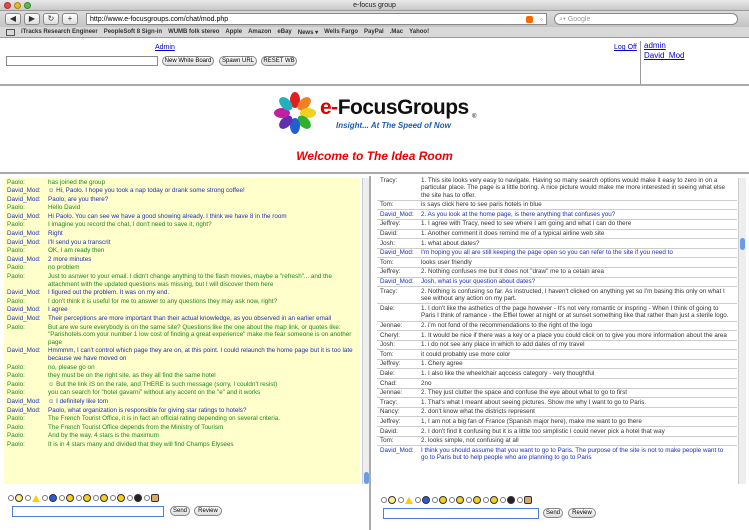 This screenshot has width=749, height=530. What do you see at coordinates (696, 46) in the screenshot?
I see `user-link: admin` at bounding box center [696, 46].